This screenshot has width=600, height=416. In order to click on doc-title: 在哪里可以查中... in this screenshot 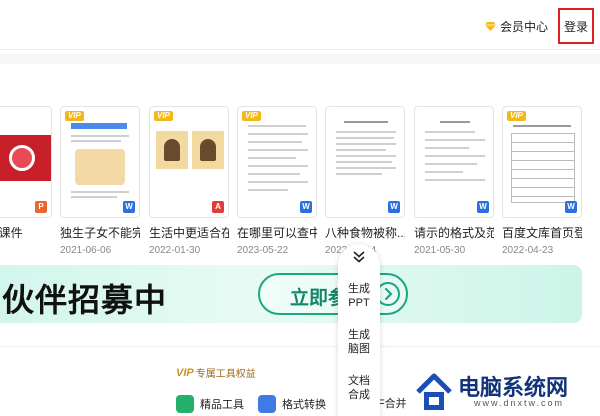, I will do `click(277, 232)`.